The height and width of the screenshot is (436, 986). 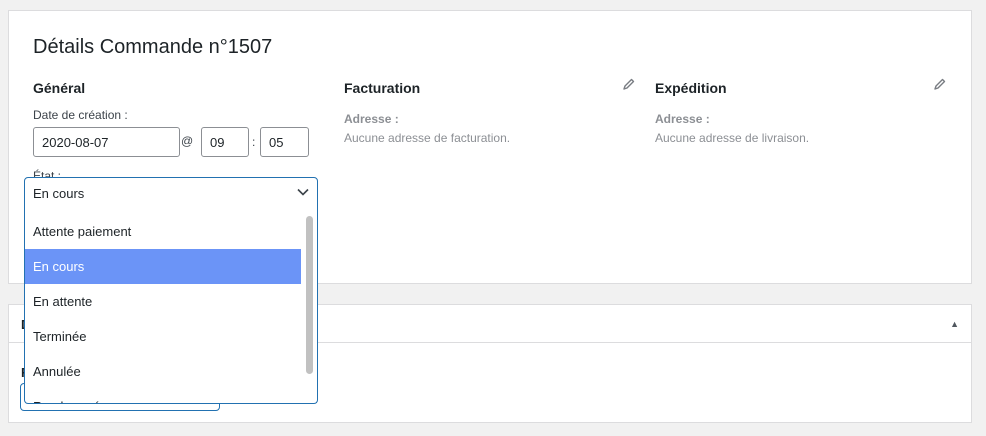 I want to click on billing-section-title: Facturation, so click(x=382, y=88).